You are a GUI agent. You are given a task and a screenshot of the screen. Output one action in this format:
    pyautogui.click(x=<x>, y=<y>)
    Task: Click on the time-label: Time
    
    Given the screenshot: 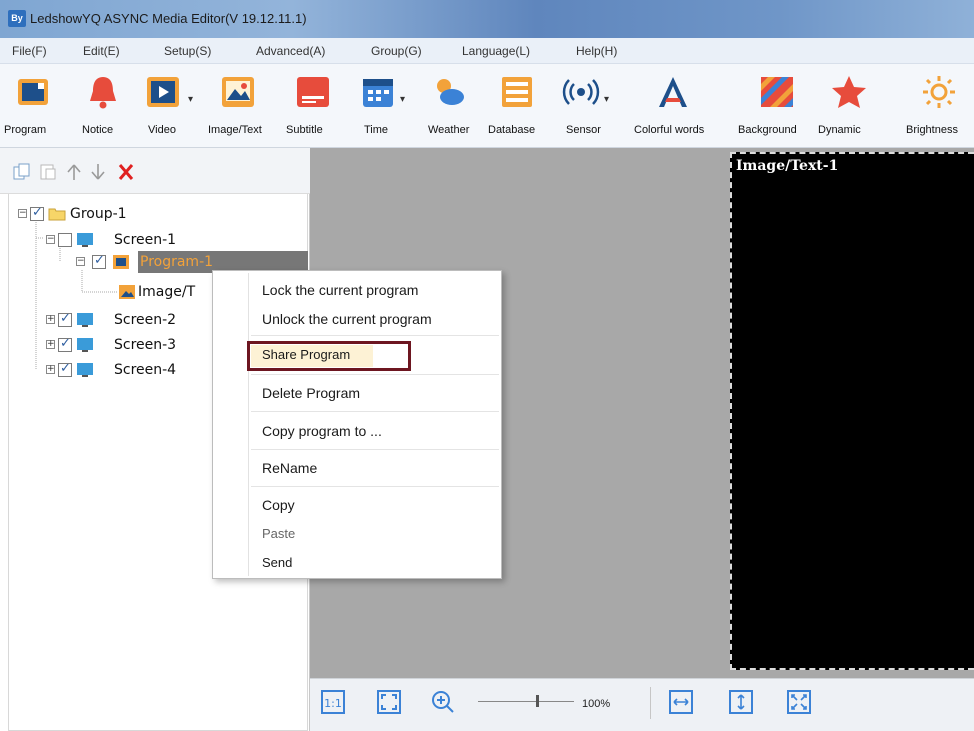 What is the action you would take?
    pyautogui.click(x=376, y=130)
    